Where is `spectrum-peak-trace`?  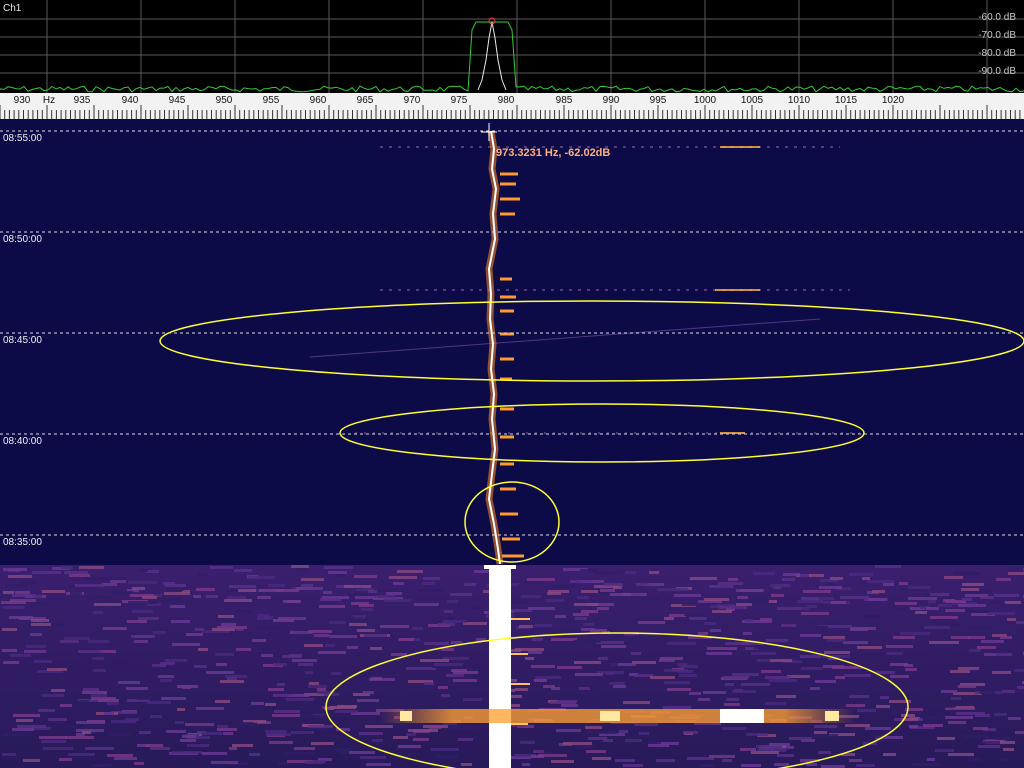 spectrum-peak-trace is located at coordinates (492, 56).